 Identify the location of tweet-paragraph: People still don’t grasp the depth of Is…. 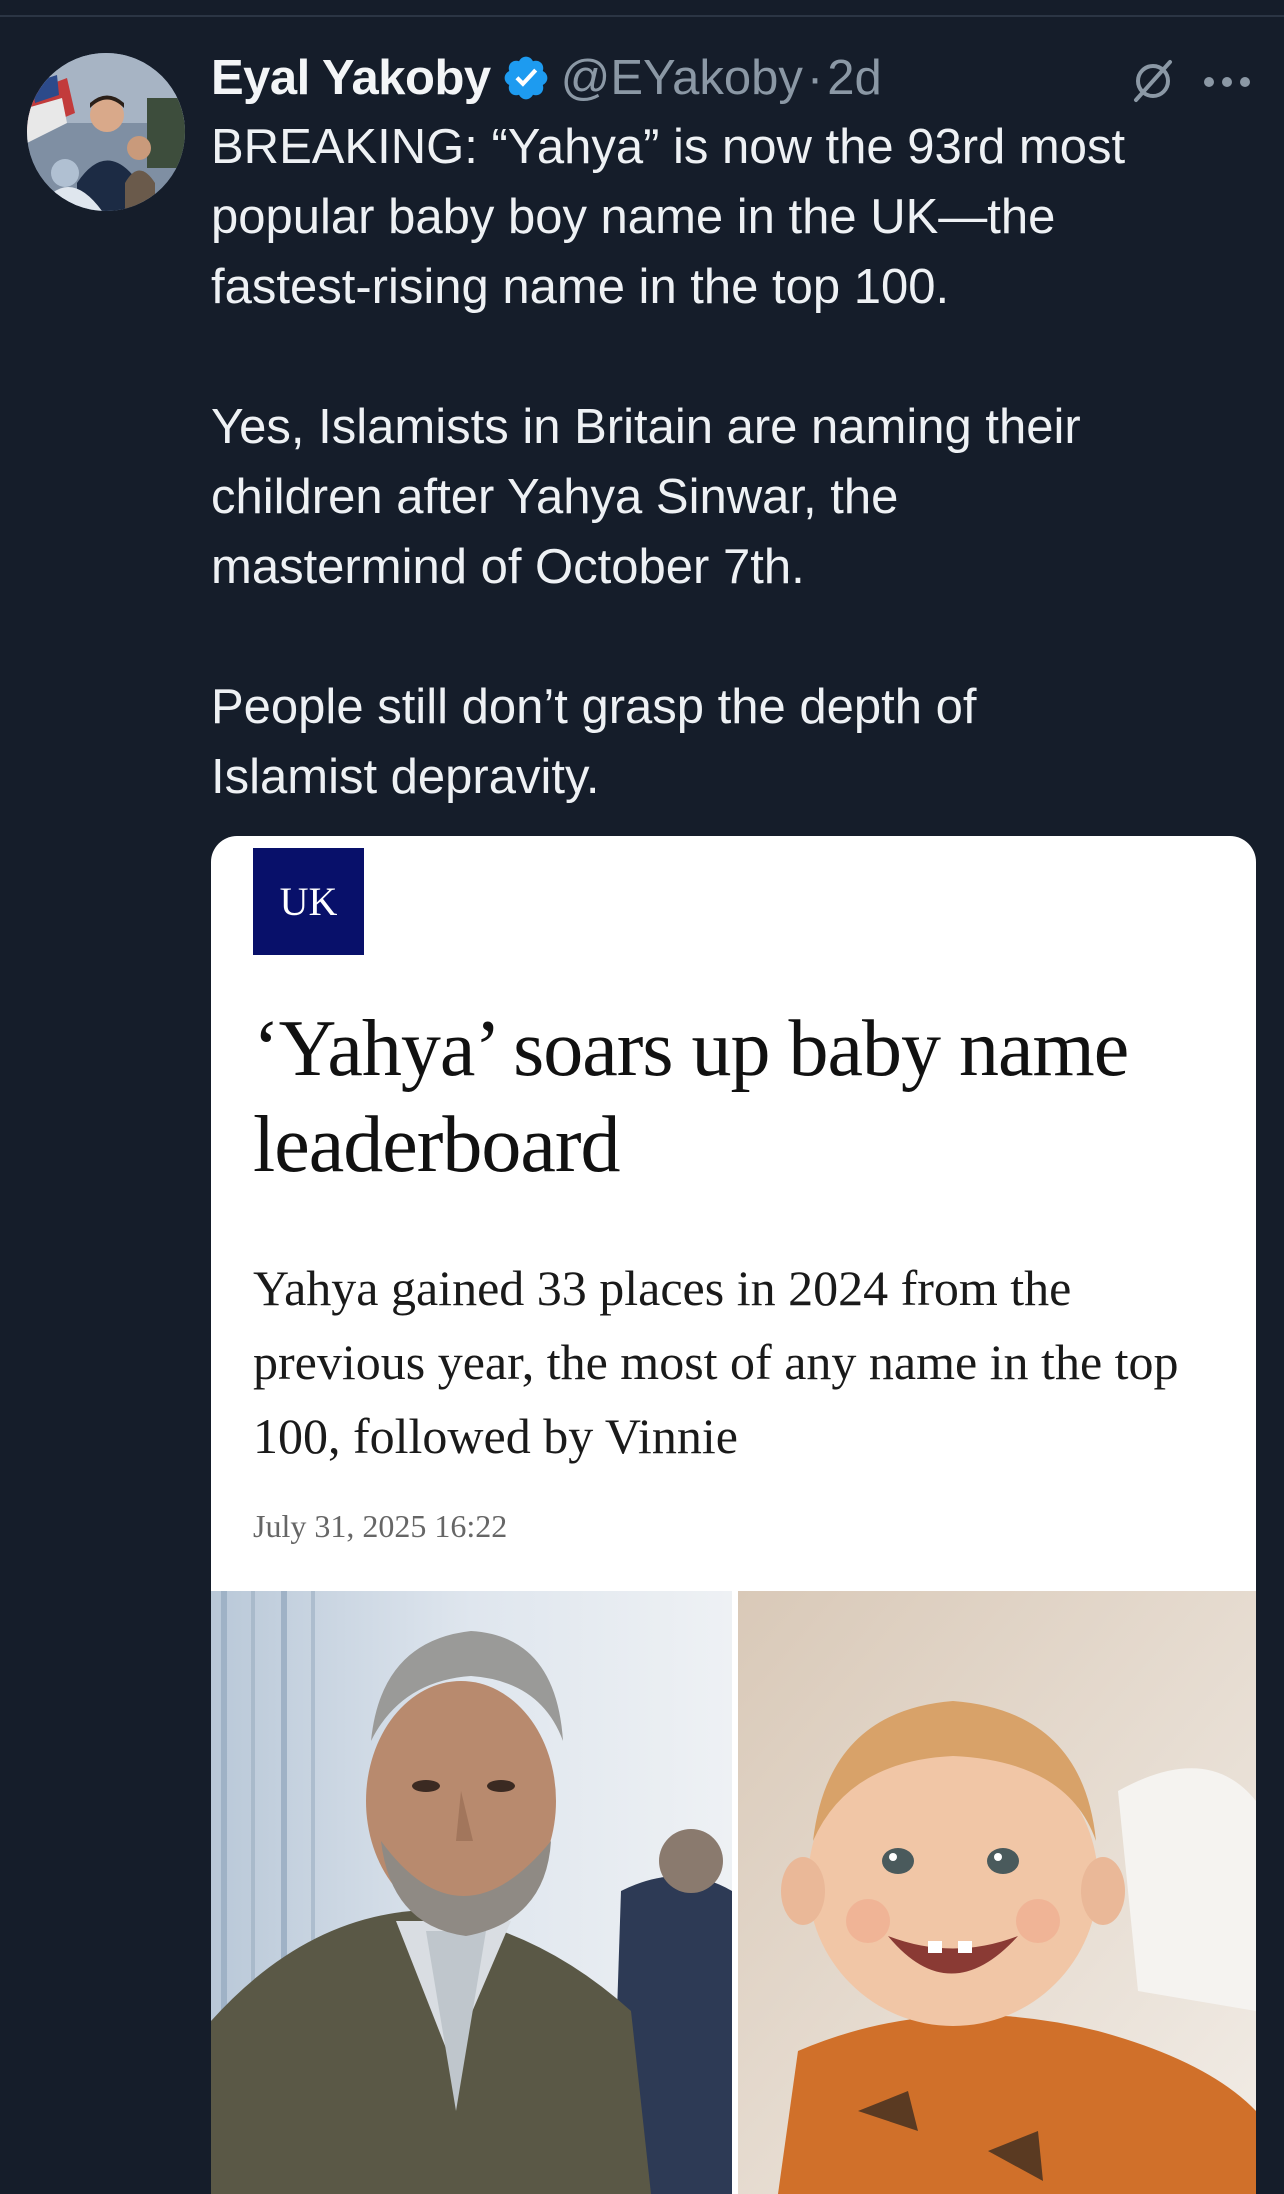
(594, 742).